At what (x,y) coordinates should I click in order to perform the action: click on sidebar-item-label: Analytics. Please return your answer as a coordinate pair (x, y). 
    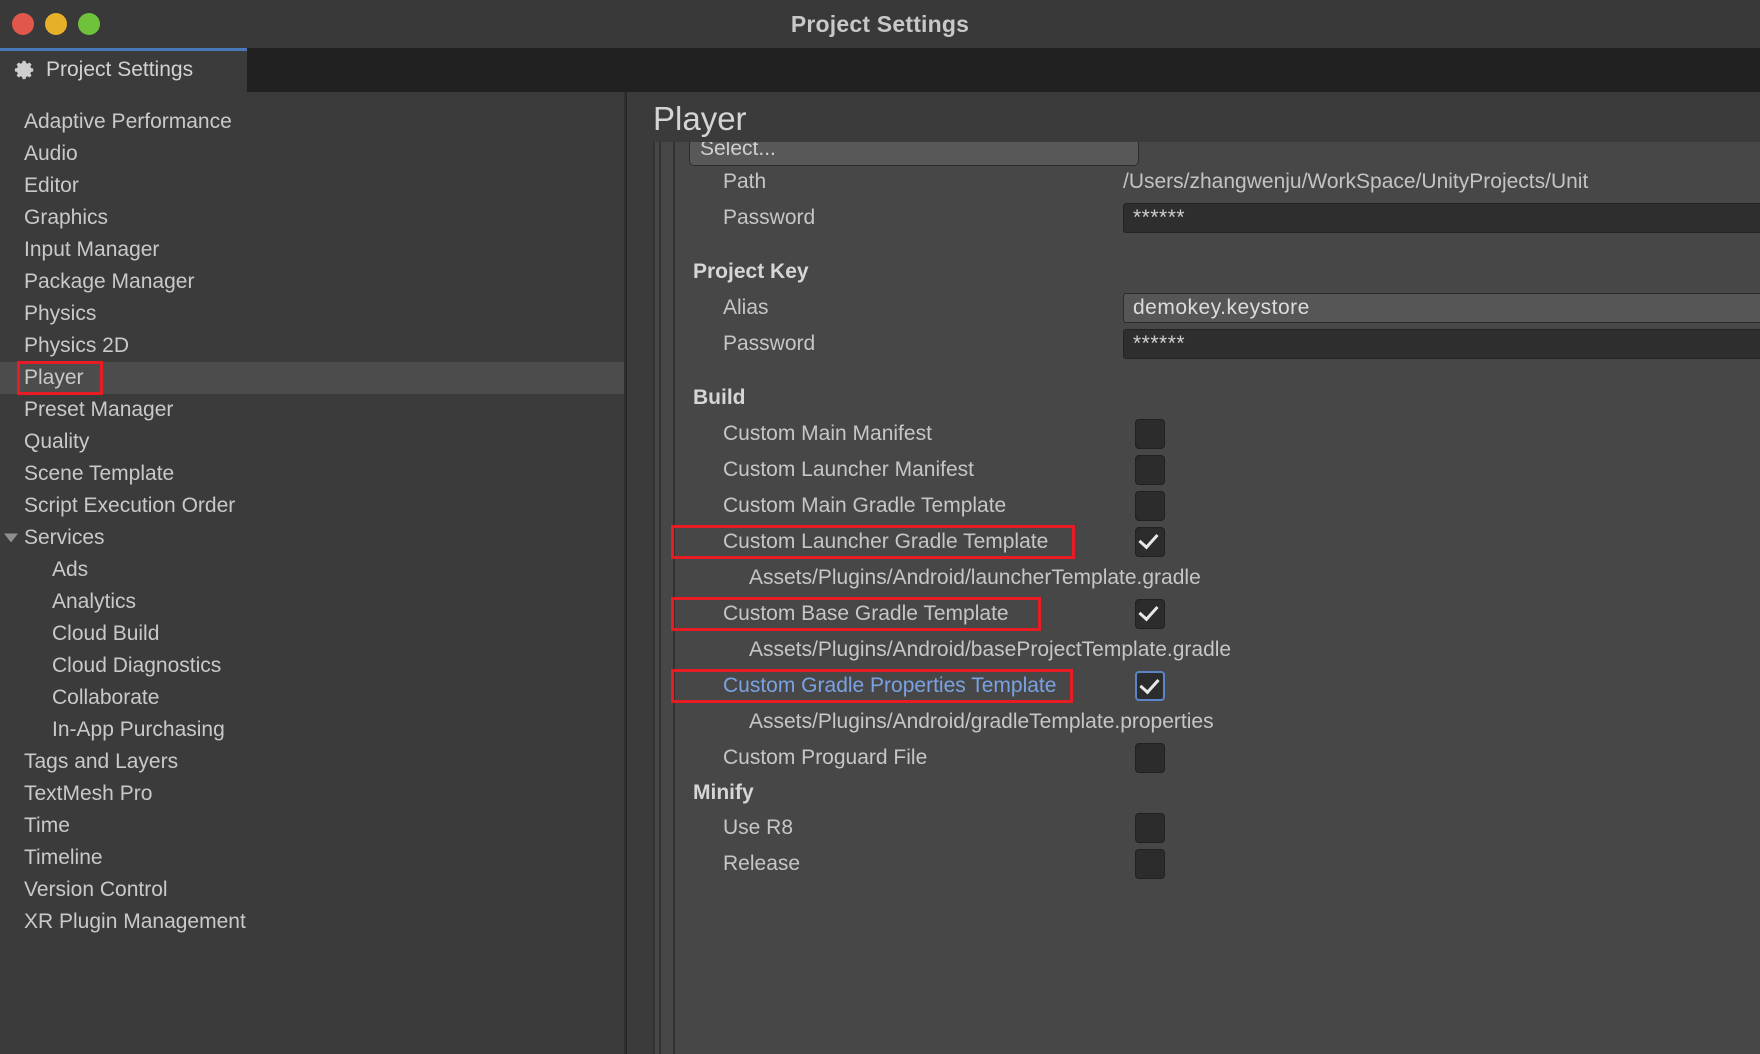
    Looking at the image, I should click on (94, 601).